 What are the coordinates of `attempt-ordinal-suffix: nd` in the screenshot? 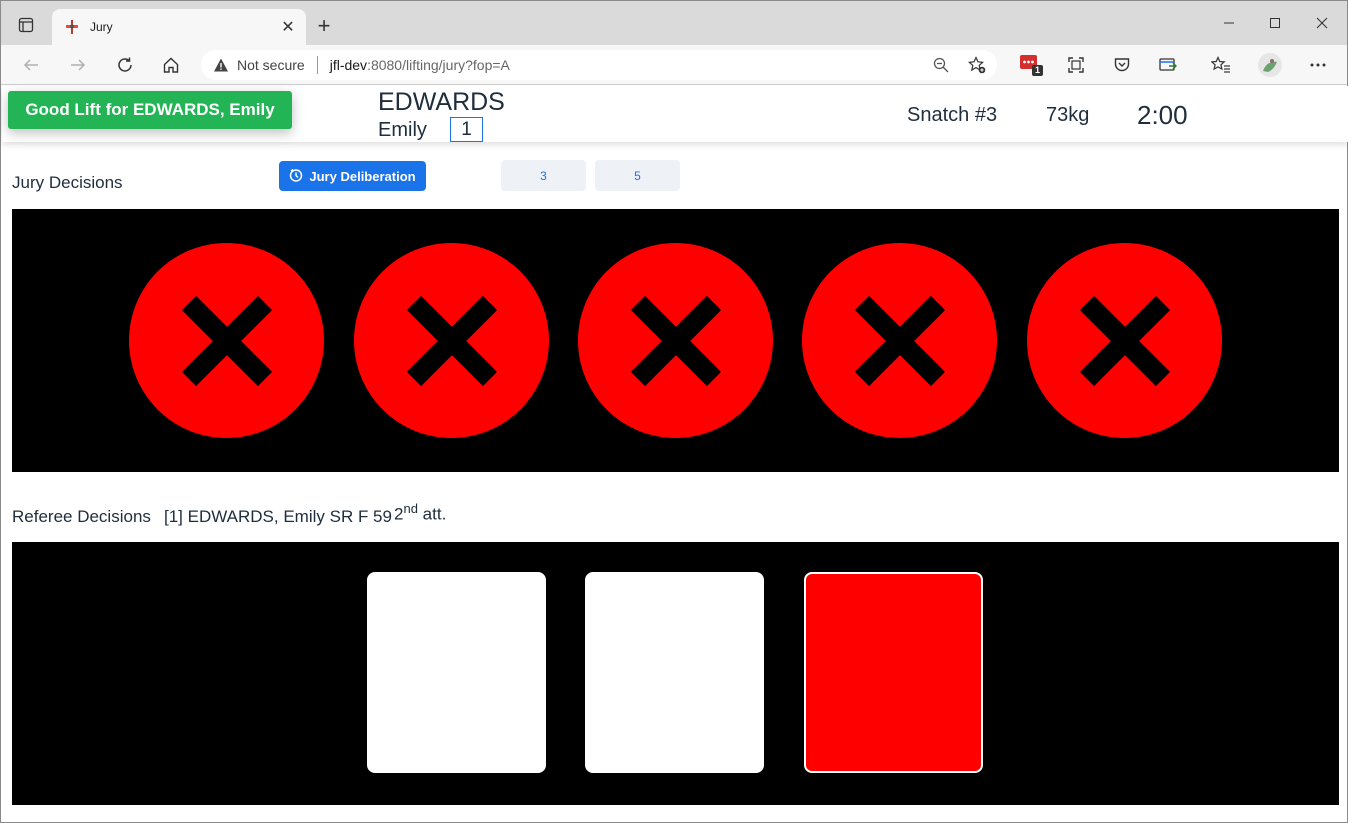 It's located at (410, 508).